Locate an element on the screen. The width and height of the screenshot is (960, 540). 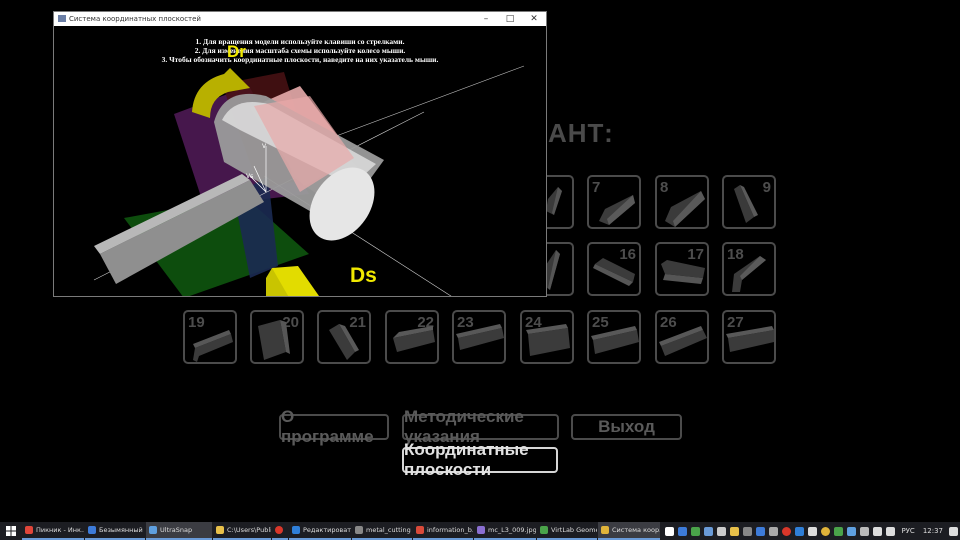
tool-tile-18: 18 is located at coordinates (749, 269).